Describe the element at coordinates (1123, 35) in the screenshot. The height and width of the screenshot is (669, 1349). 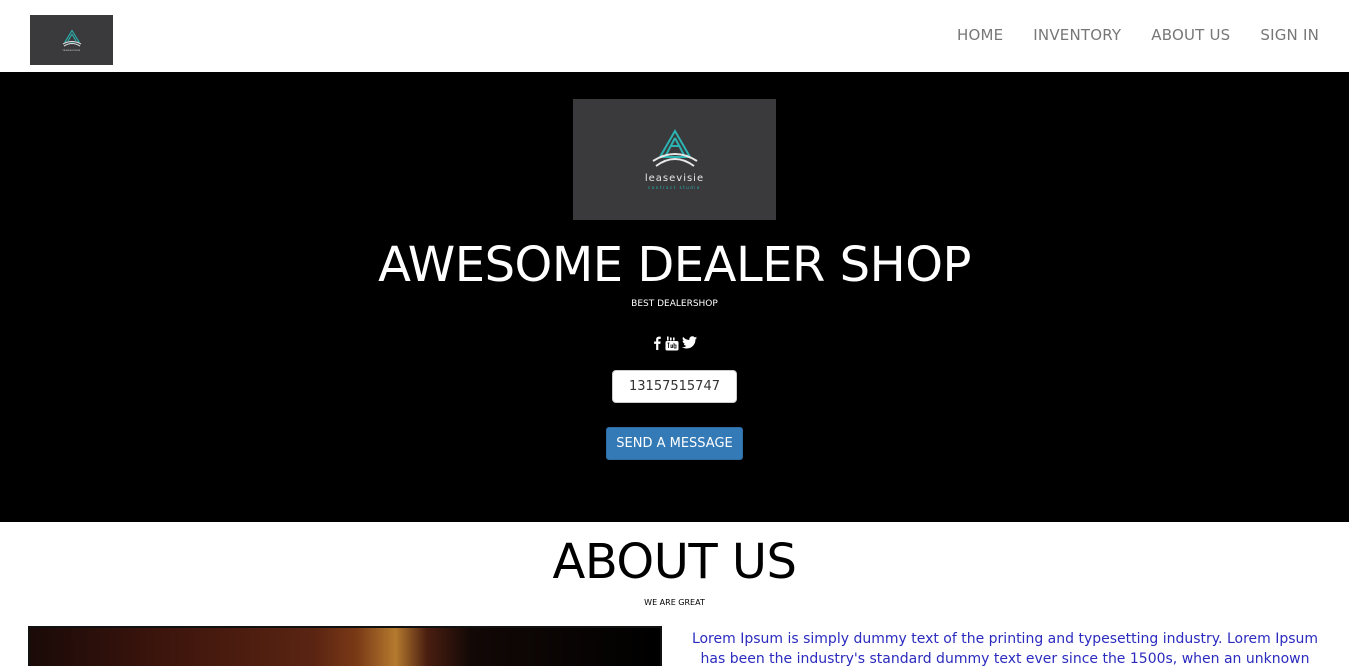
I see `nav-menu: HOME INVENTORY ABOUT US SIGN IN` at that location.